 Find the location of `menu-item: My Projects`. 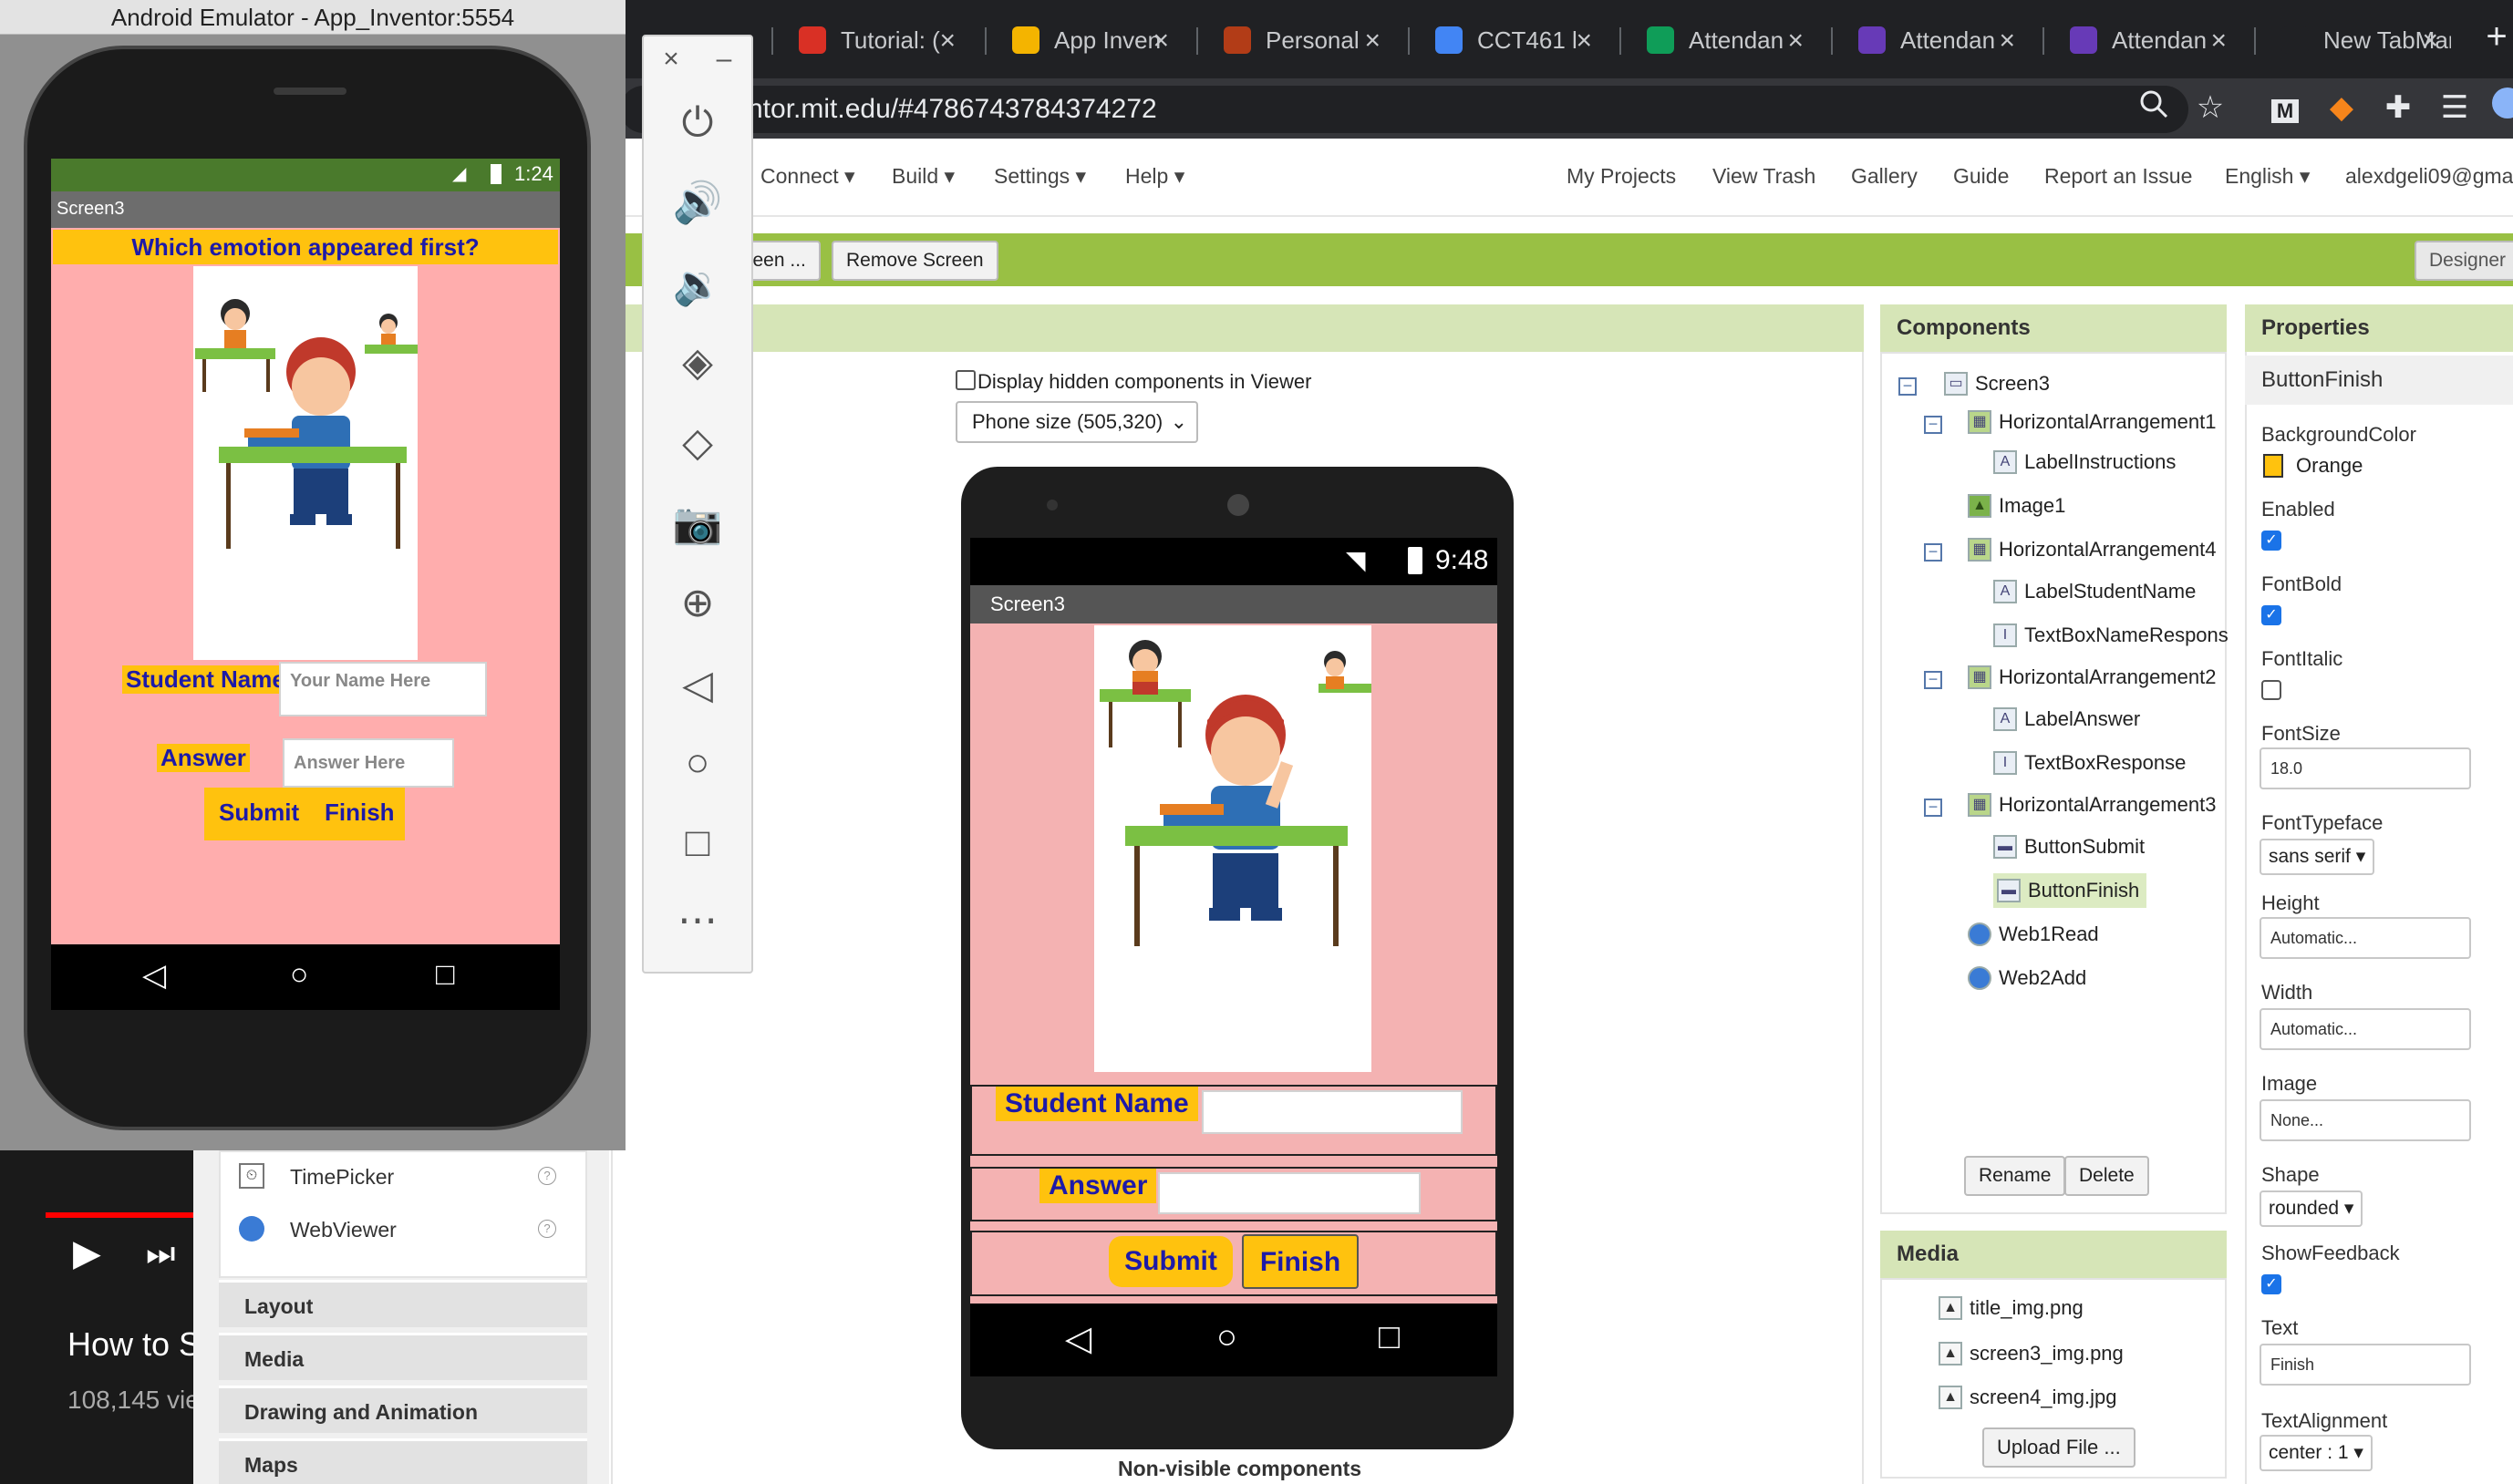

menu-item: My Projects is located at coordinates (1621, 176).